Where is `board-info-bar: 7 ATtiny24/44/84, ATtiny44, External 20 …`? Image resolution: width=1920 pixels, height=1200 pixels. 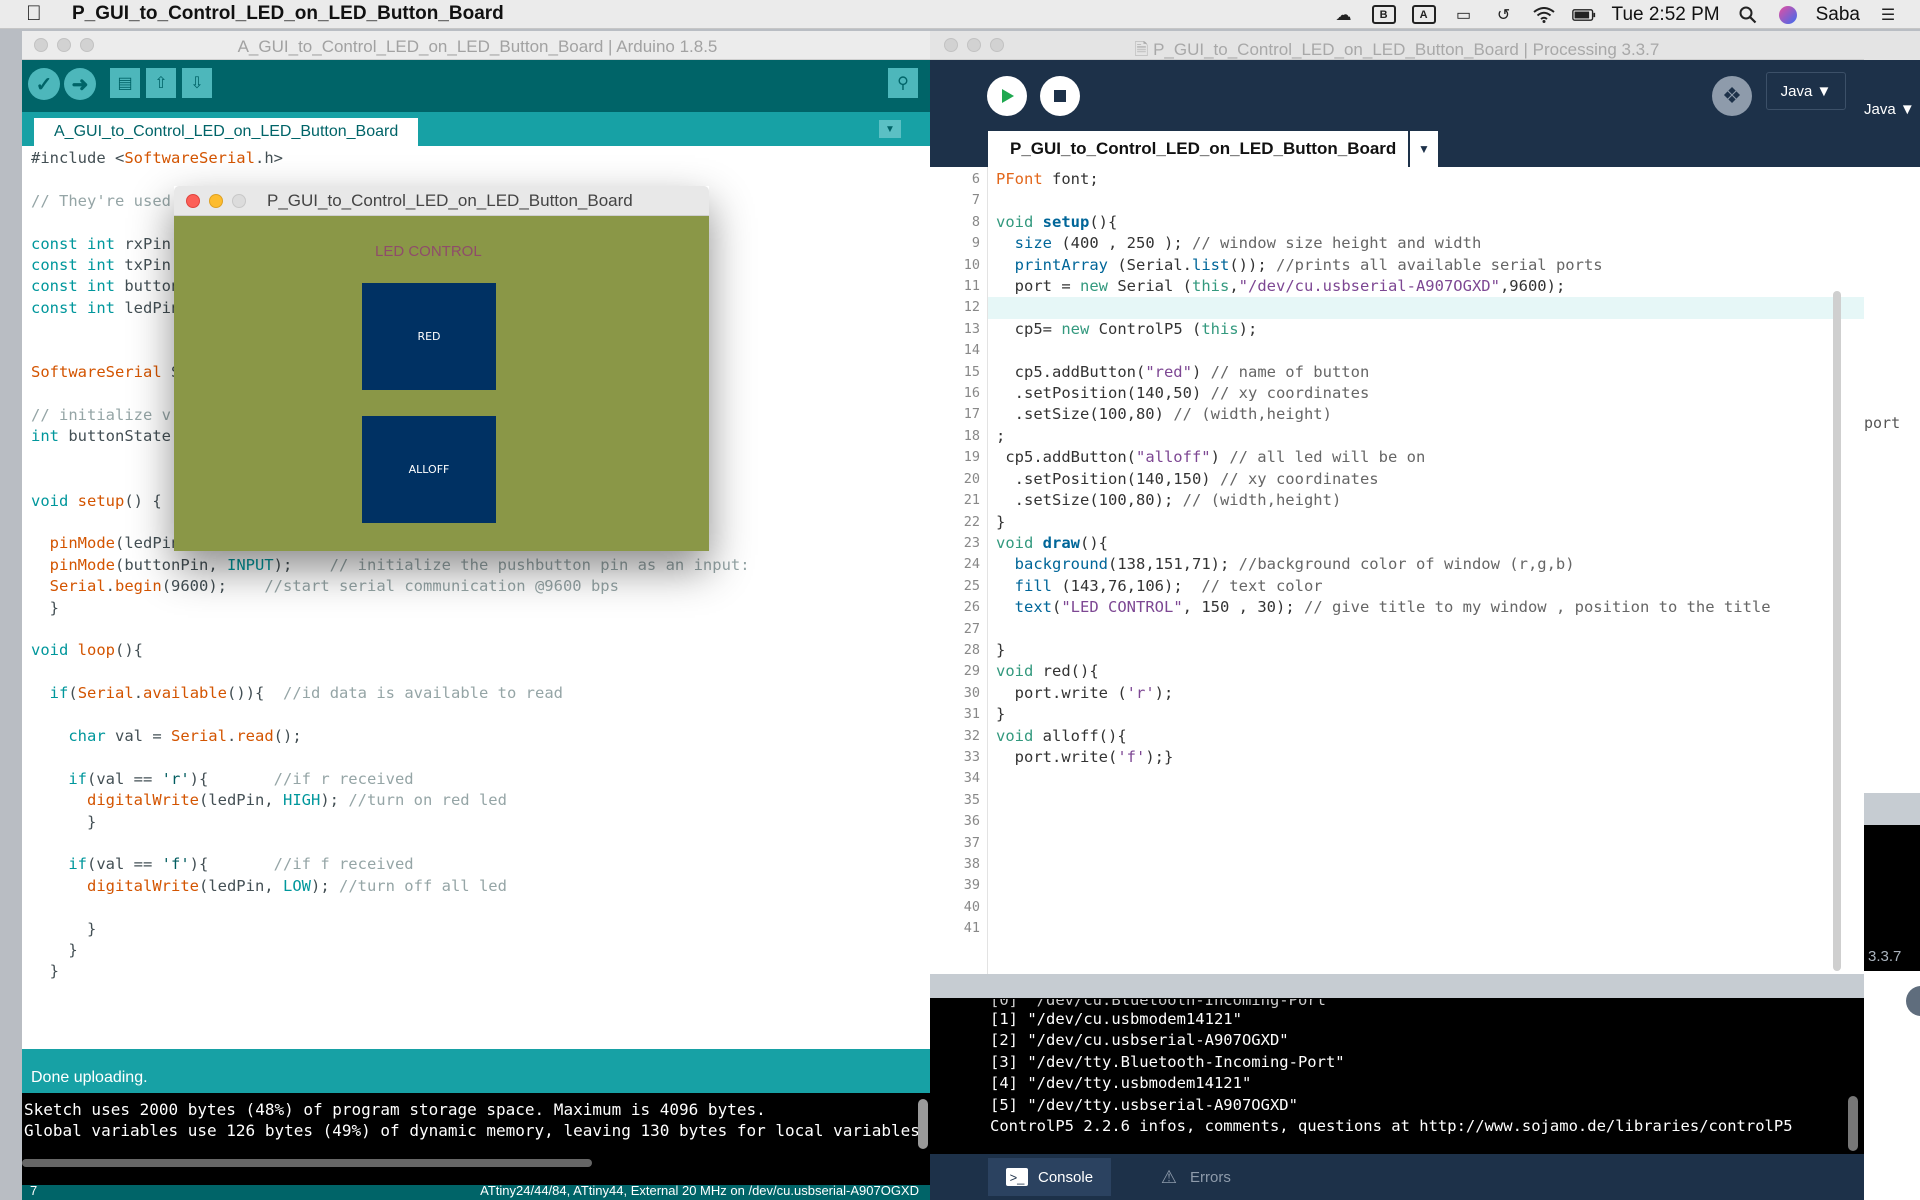
board-info-bar: 7 ATtiny24/44/84, ATtiny44, External 20 … is located at coordinates (477, 1191).